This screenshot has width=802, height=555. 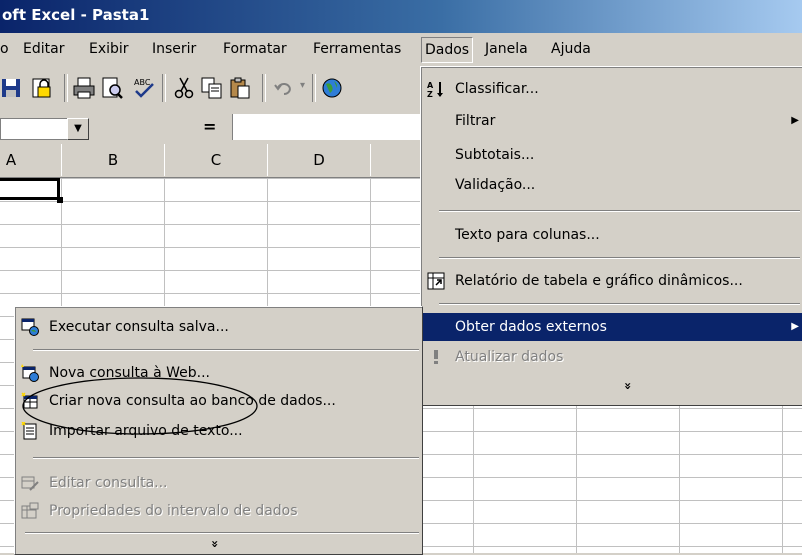 I want to click on run-query-icon, so click(x=30, y=327).